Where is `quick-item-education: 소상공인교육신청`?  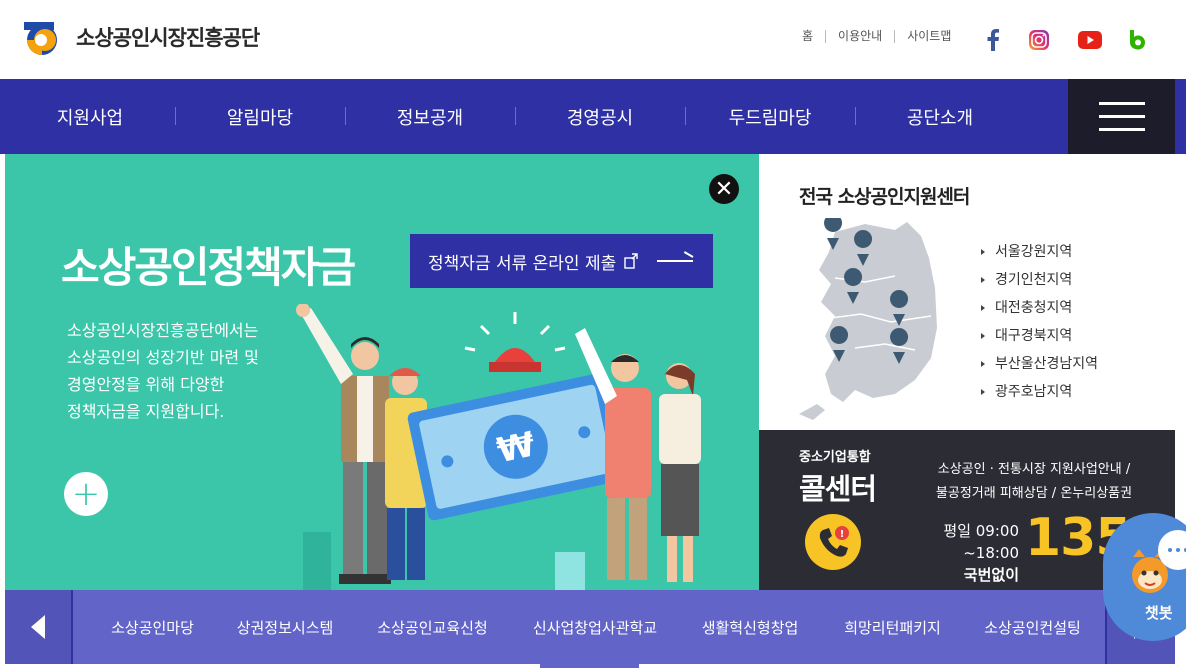 quick-item-education: 소상공인교육신청 is located at coordinates (432, 627).